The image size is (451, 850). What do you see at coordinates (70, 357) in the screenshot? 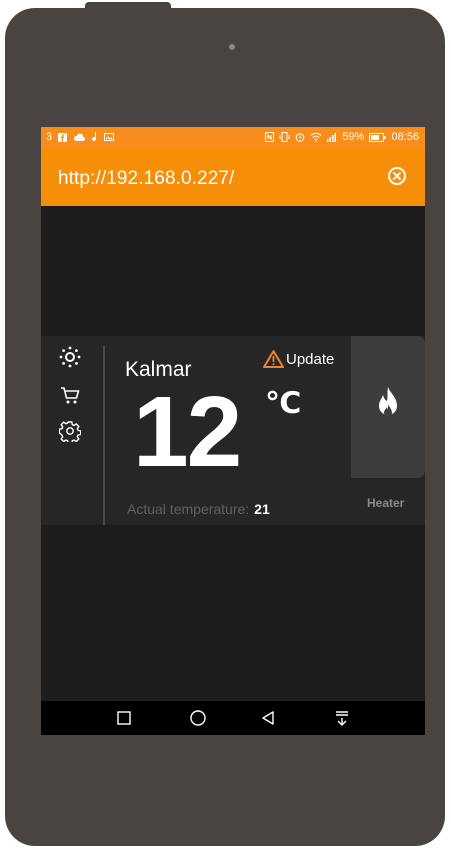
I see `brightness-icon` at bounding box center [70, 357].